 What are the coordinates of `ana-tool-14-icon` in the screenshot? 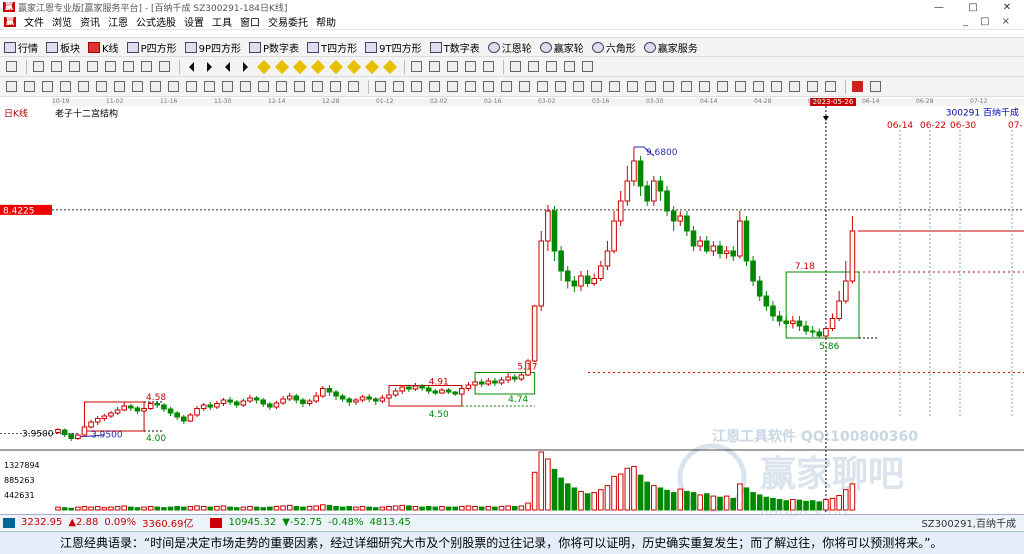 It's located at (263, 86).